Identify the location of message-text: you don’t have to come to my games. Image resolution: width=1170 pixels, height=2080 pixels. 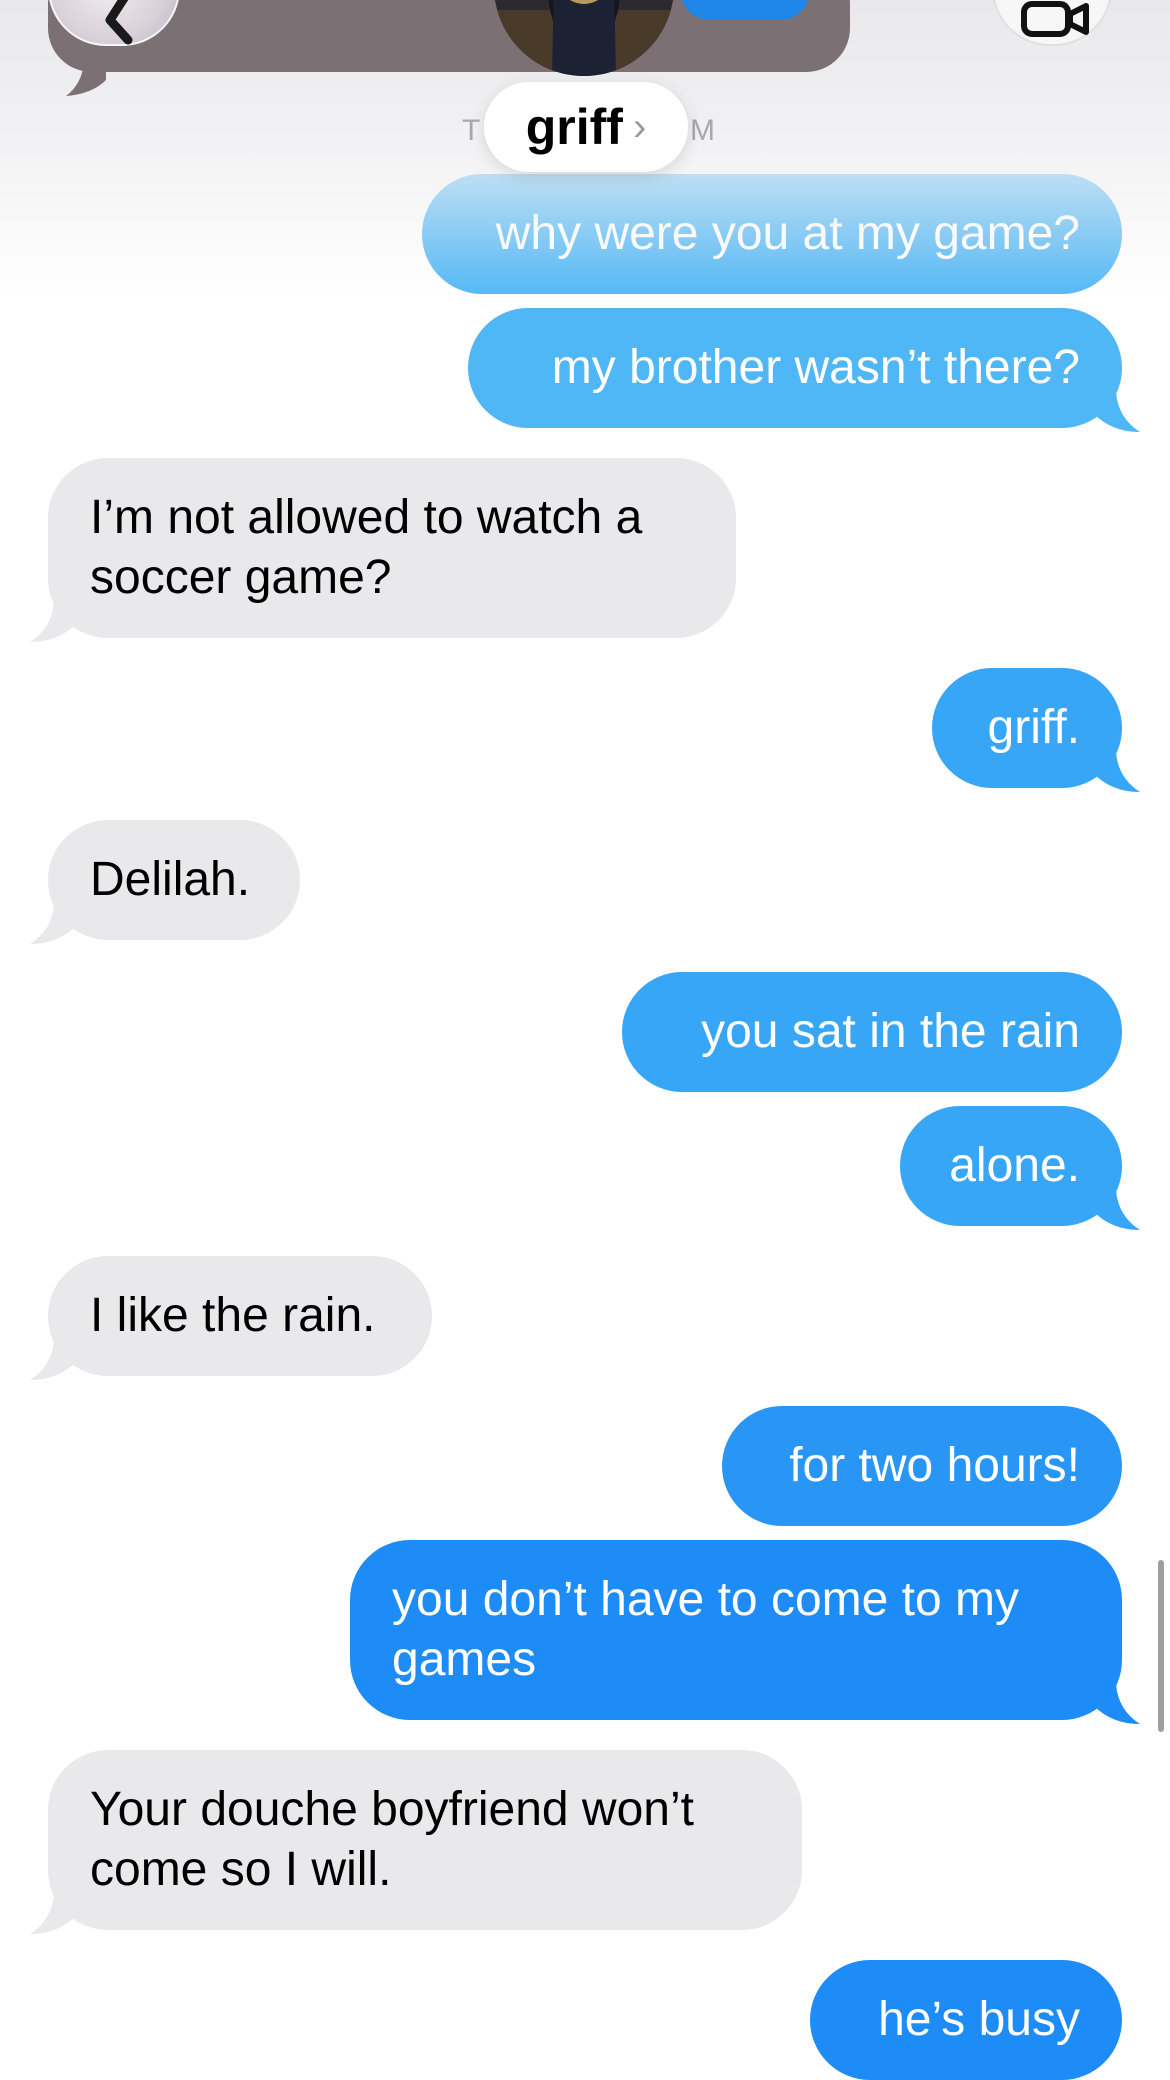
(705, 1629).